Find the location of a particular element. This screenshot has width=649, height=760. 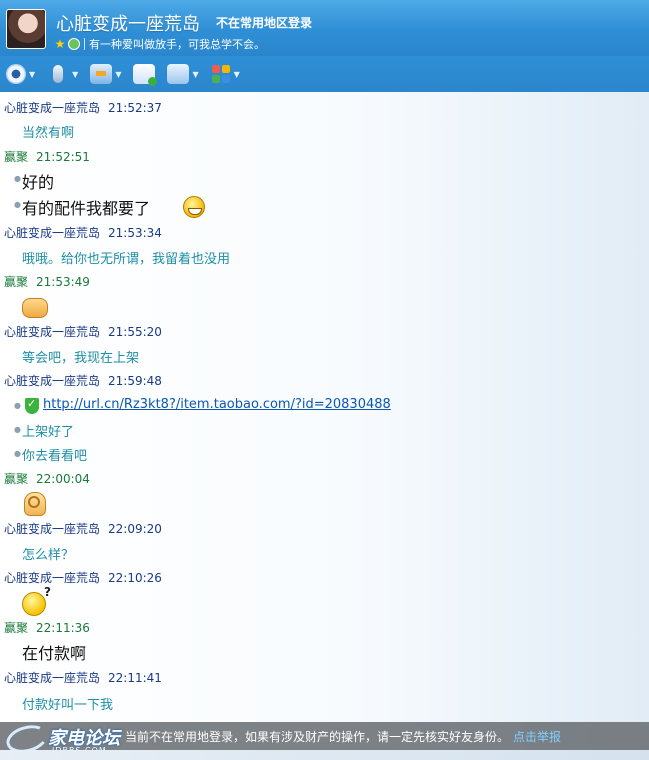

message-time: 21:52:37 is located at coordinates (135, 108).